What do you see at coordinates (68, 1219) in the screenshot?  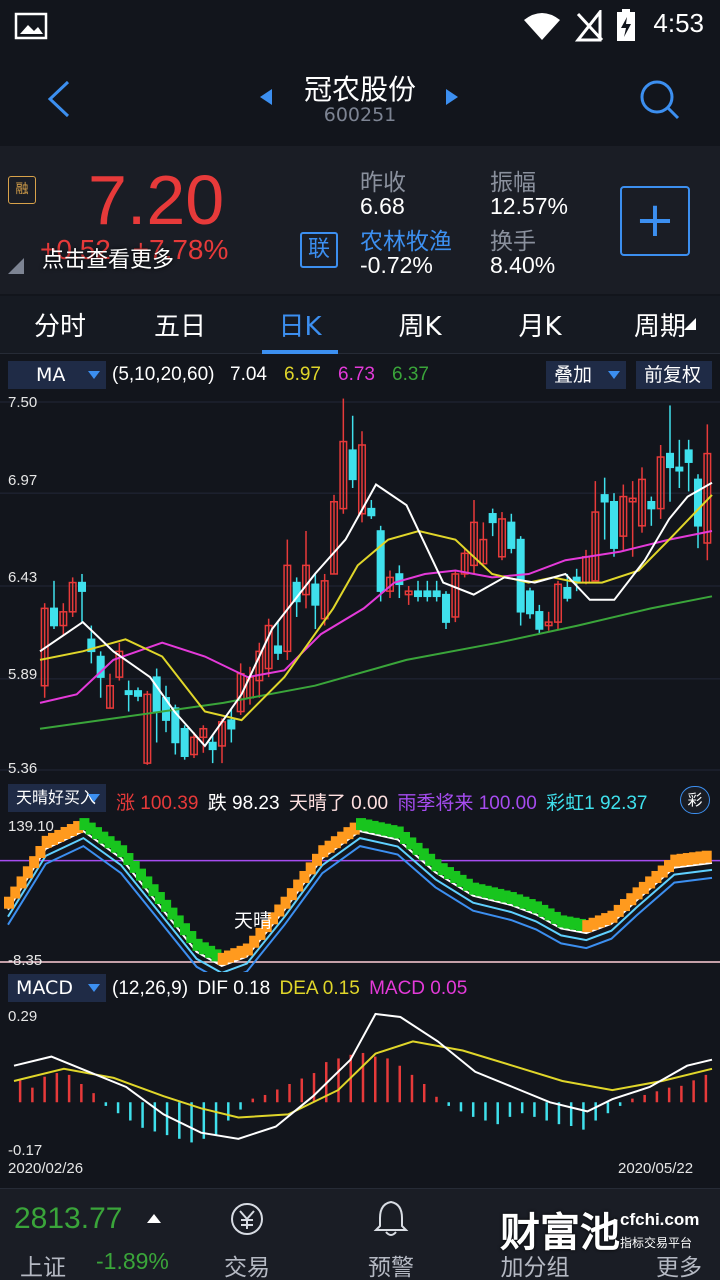 I see `index-value: 2813.77` at bounding box center [68, 1219].